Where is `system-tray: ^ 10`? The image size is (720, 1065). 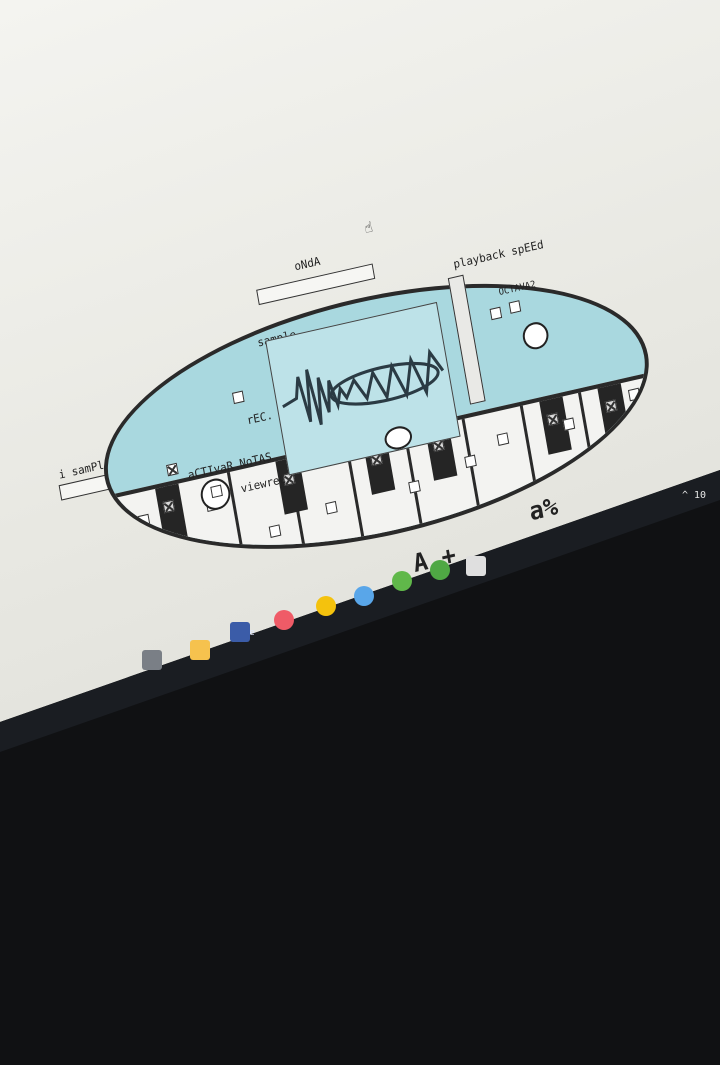 system-tray: ^ 10 is located at coordinates (694, 495).